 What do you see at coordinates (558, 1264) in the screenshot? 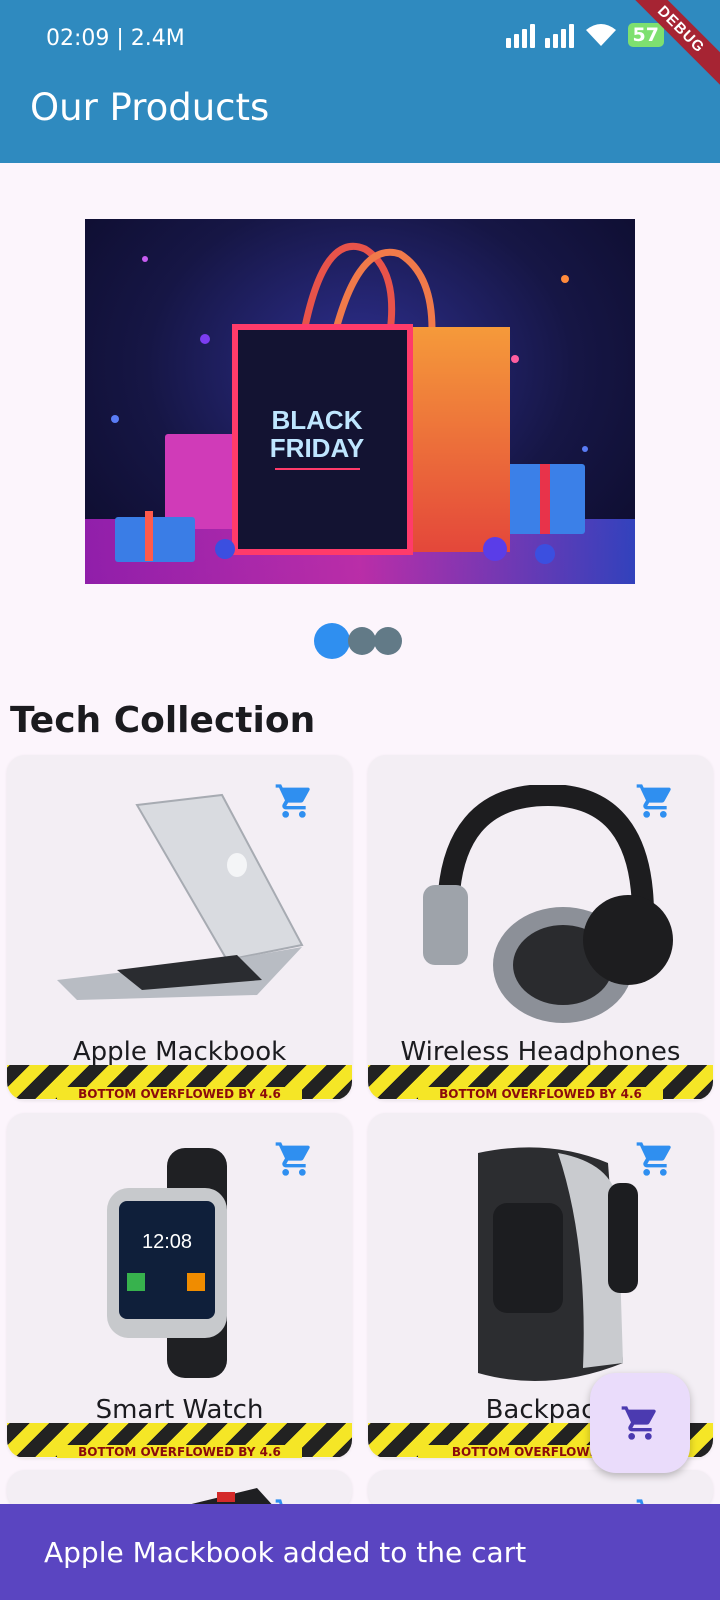
I see `backpack-image` at bounding box center [558, 1264].